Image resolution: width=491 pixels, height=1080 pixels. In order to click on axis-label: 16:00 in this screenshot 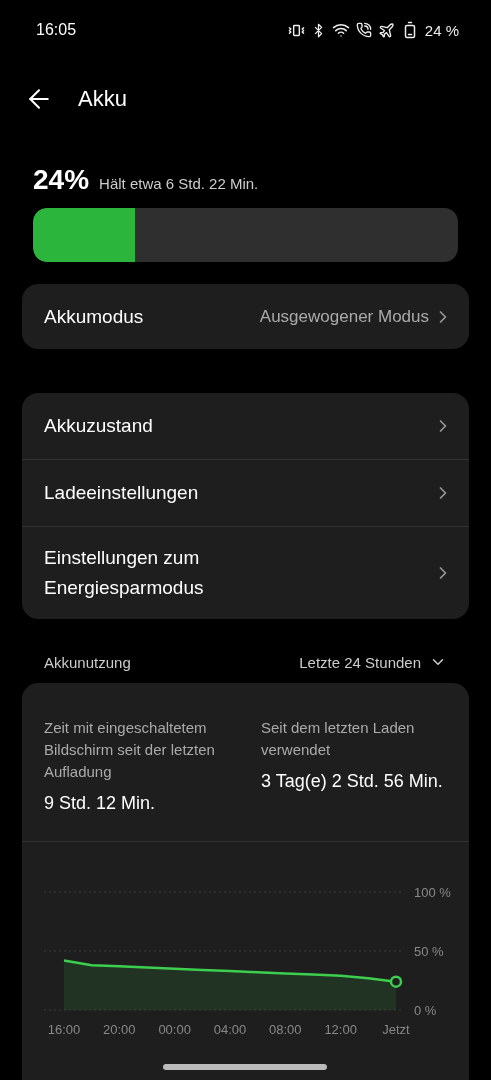, I will do `click(64, 1029)`.